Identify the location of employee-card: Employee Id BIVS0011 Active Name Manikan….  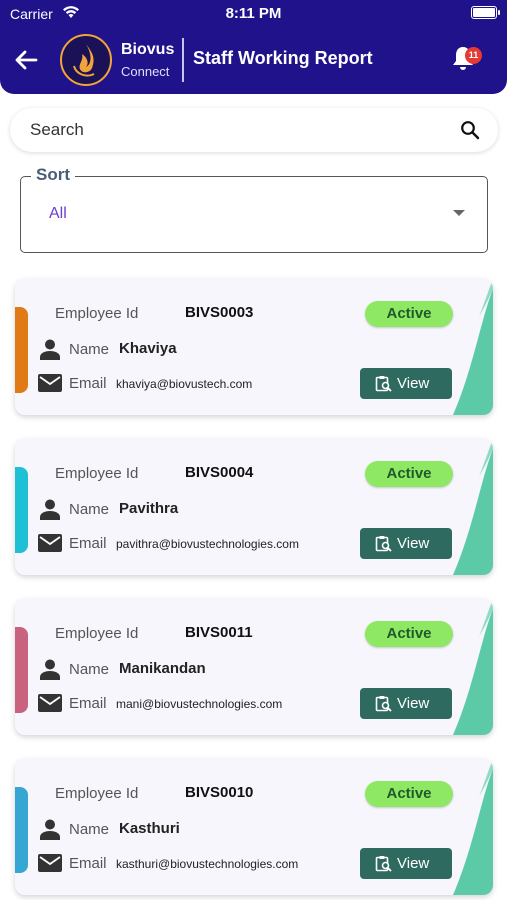
(254, 667).